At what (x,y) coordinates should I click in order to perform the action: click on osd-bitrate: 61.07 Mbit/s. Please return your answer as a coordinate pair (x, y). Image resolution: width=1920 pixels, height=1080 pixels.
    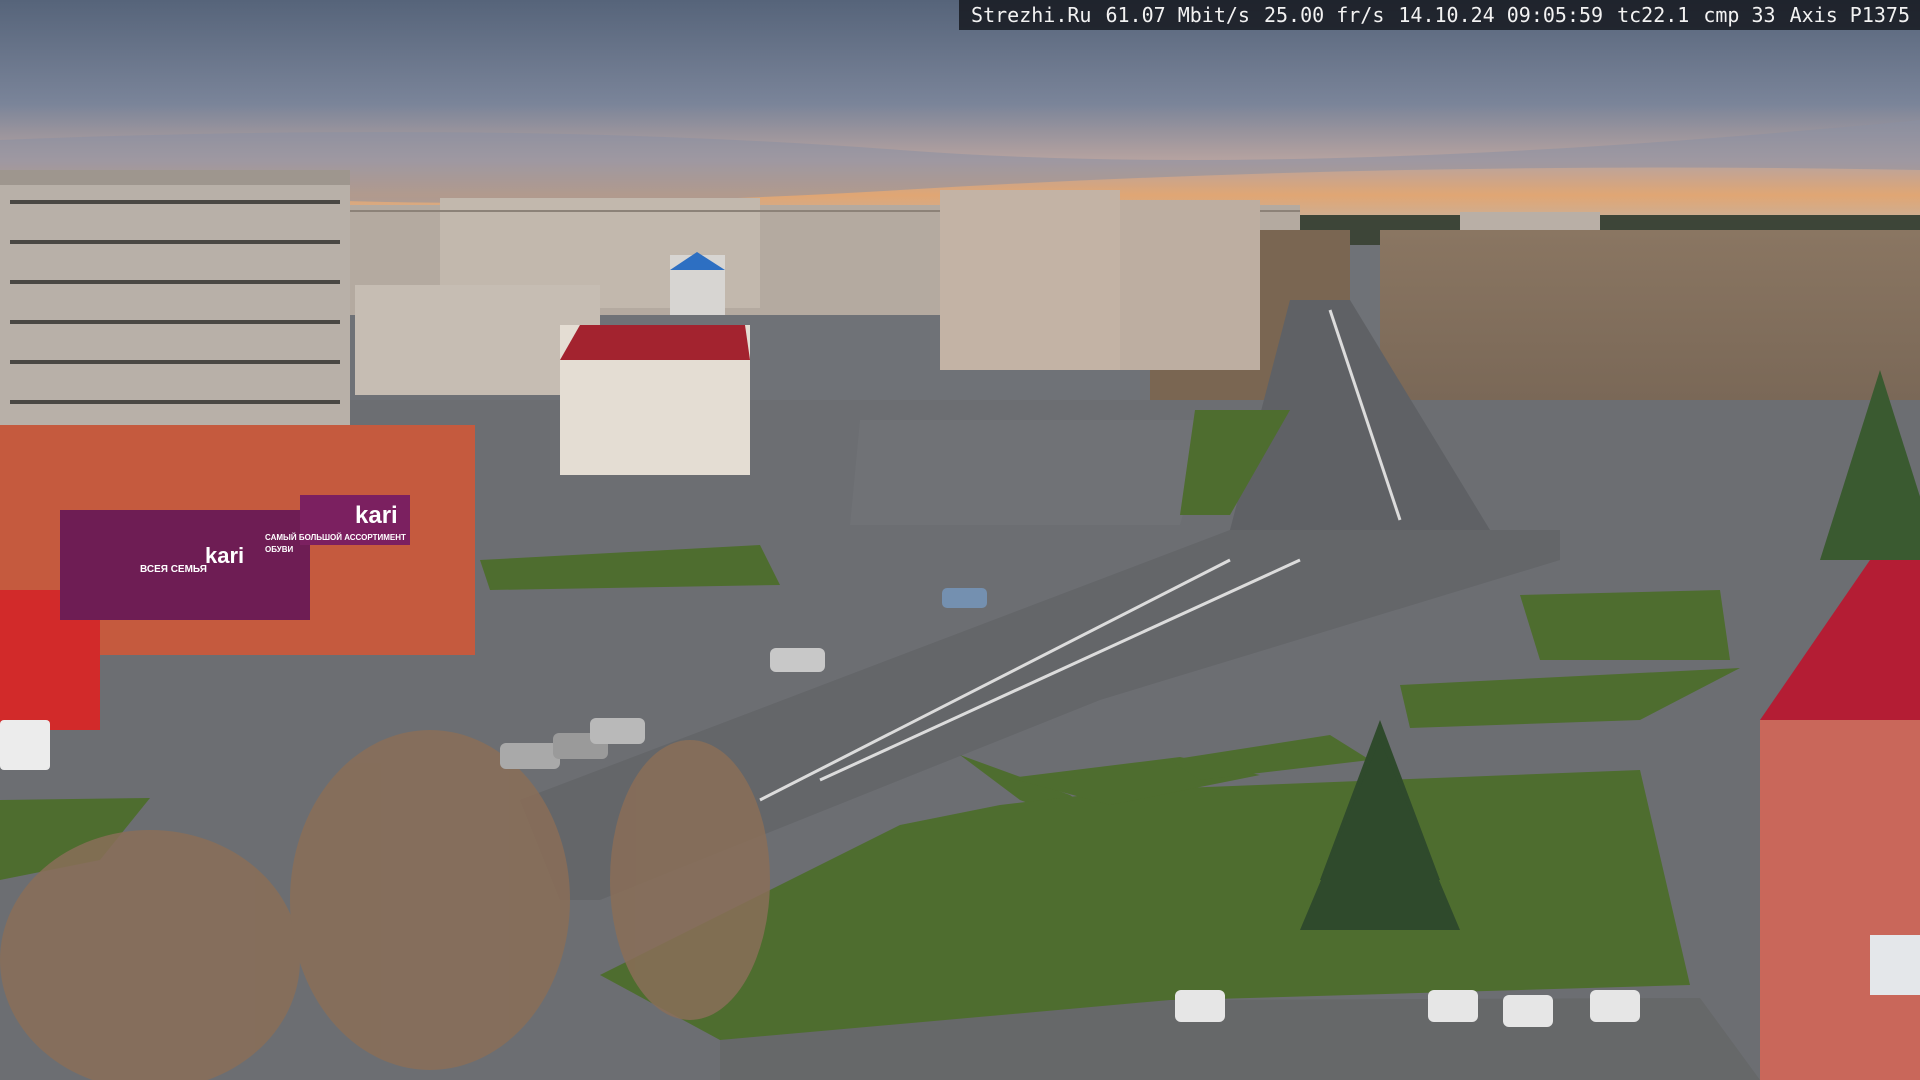
    Looking at the image, I should click on (1177, 15).